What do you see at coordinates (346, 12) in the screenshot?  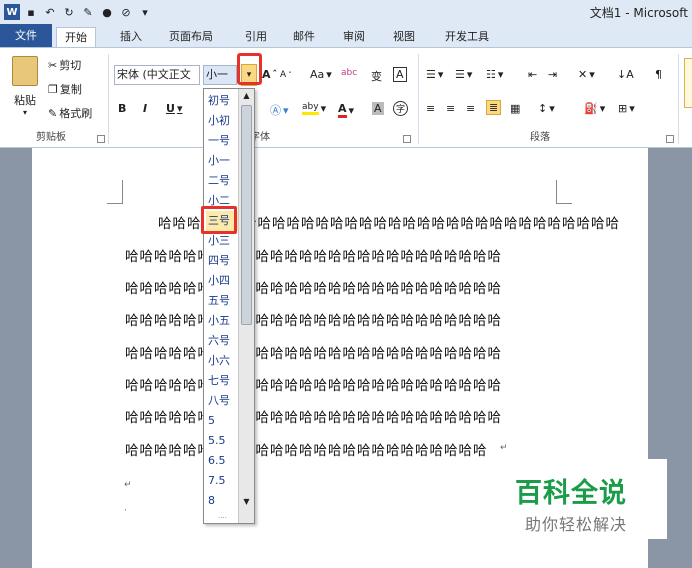 I see `title-bar: W ▪ ↶ ↻ ✎ ● ⊘ ▾ 文档1 - Microsoft` at bounding box center [346, 12].